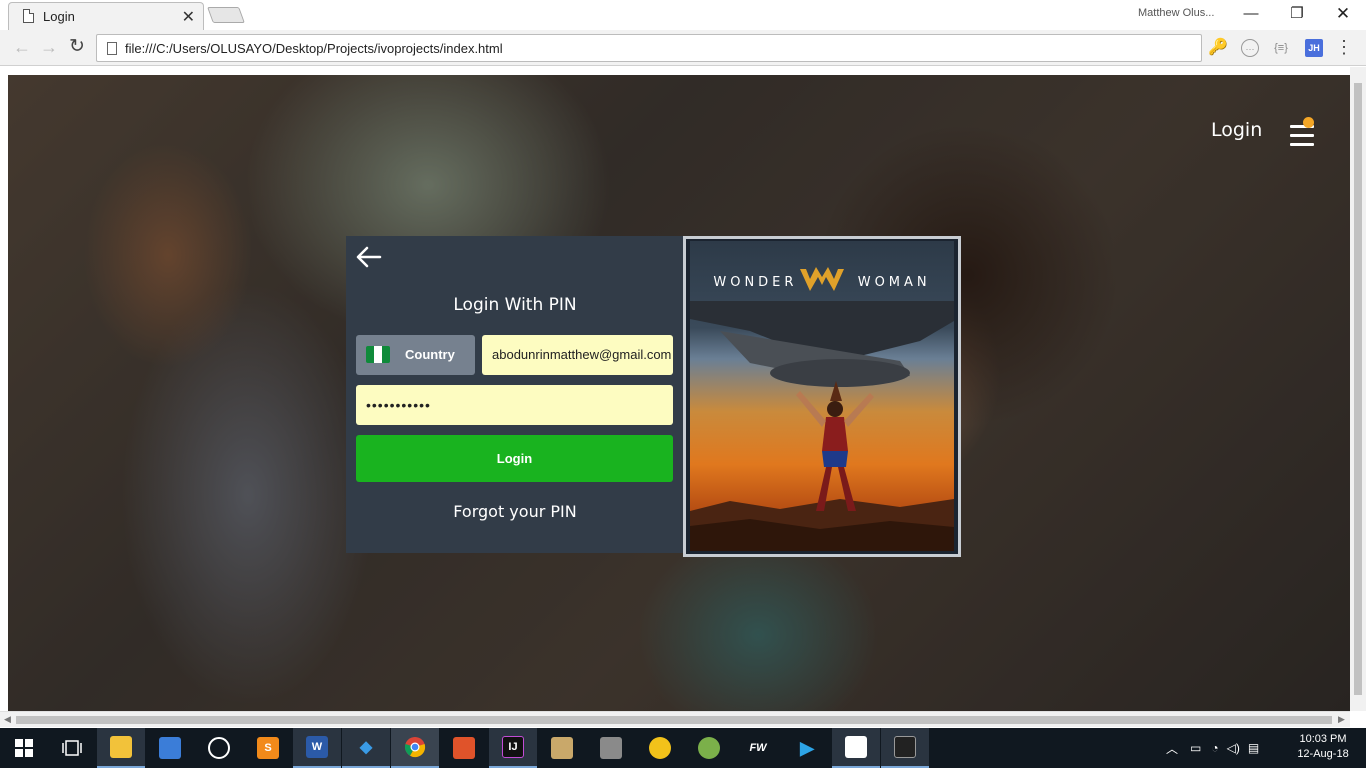  What do you see at coordinates (1341, 719) in the screenshot?
I see `scroll-right-icon: ▶` at bounding box center [1341, 719].